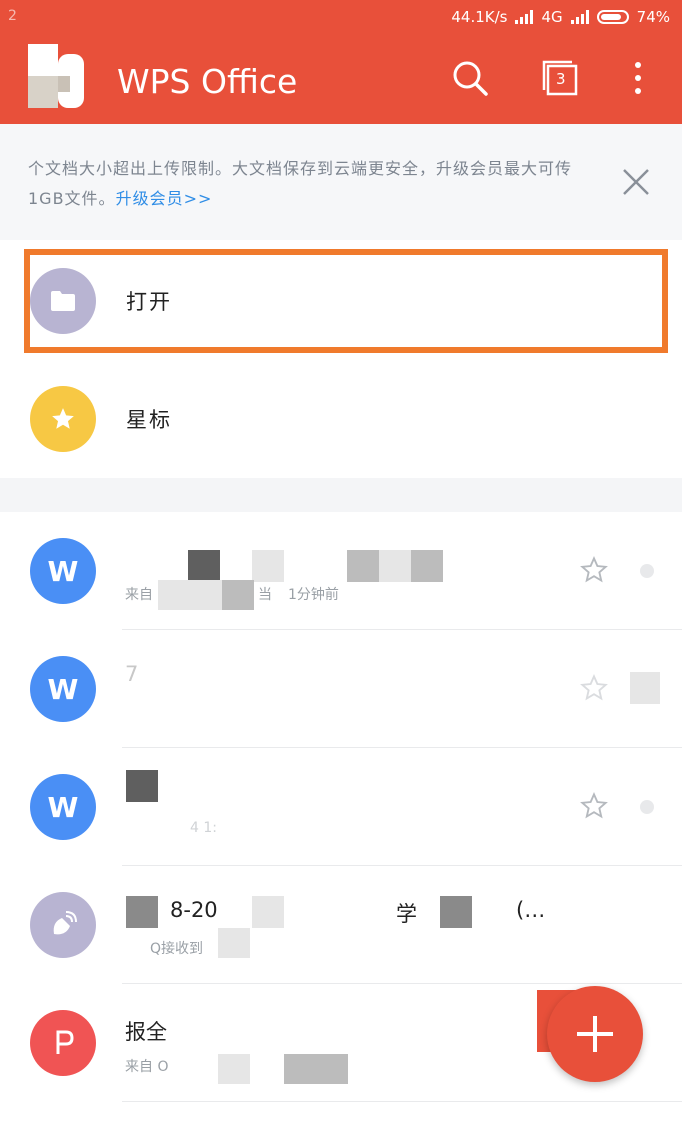 Image resolution: width=682 pixels, height=1127 pixels. Describe the element at coordinates (194, 910) in the screenshot. I see `document-title: 8-20` at that location.